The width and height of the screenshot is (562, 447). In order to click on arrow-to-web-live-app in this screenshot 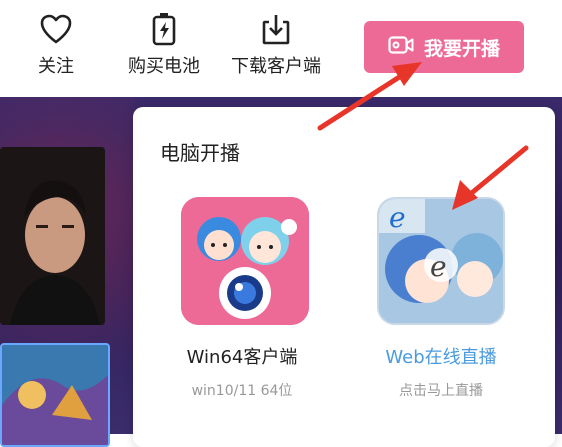, I will do `click(490, 177)`.